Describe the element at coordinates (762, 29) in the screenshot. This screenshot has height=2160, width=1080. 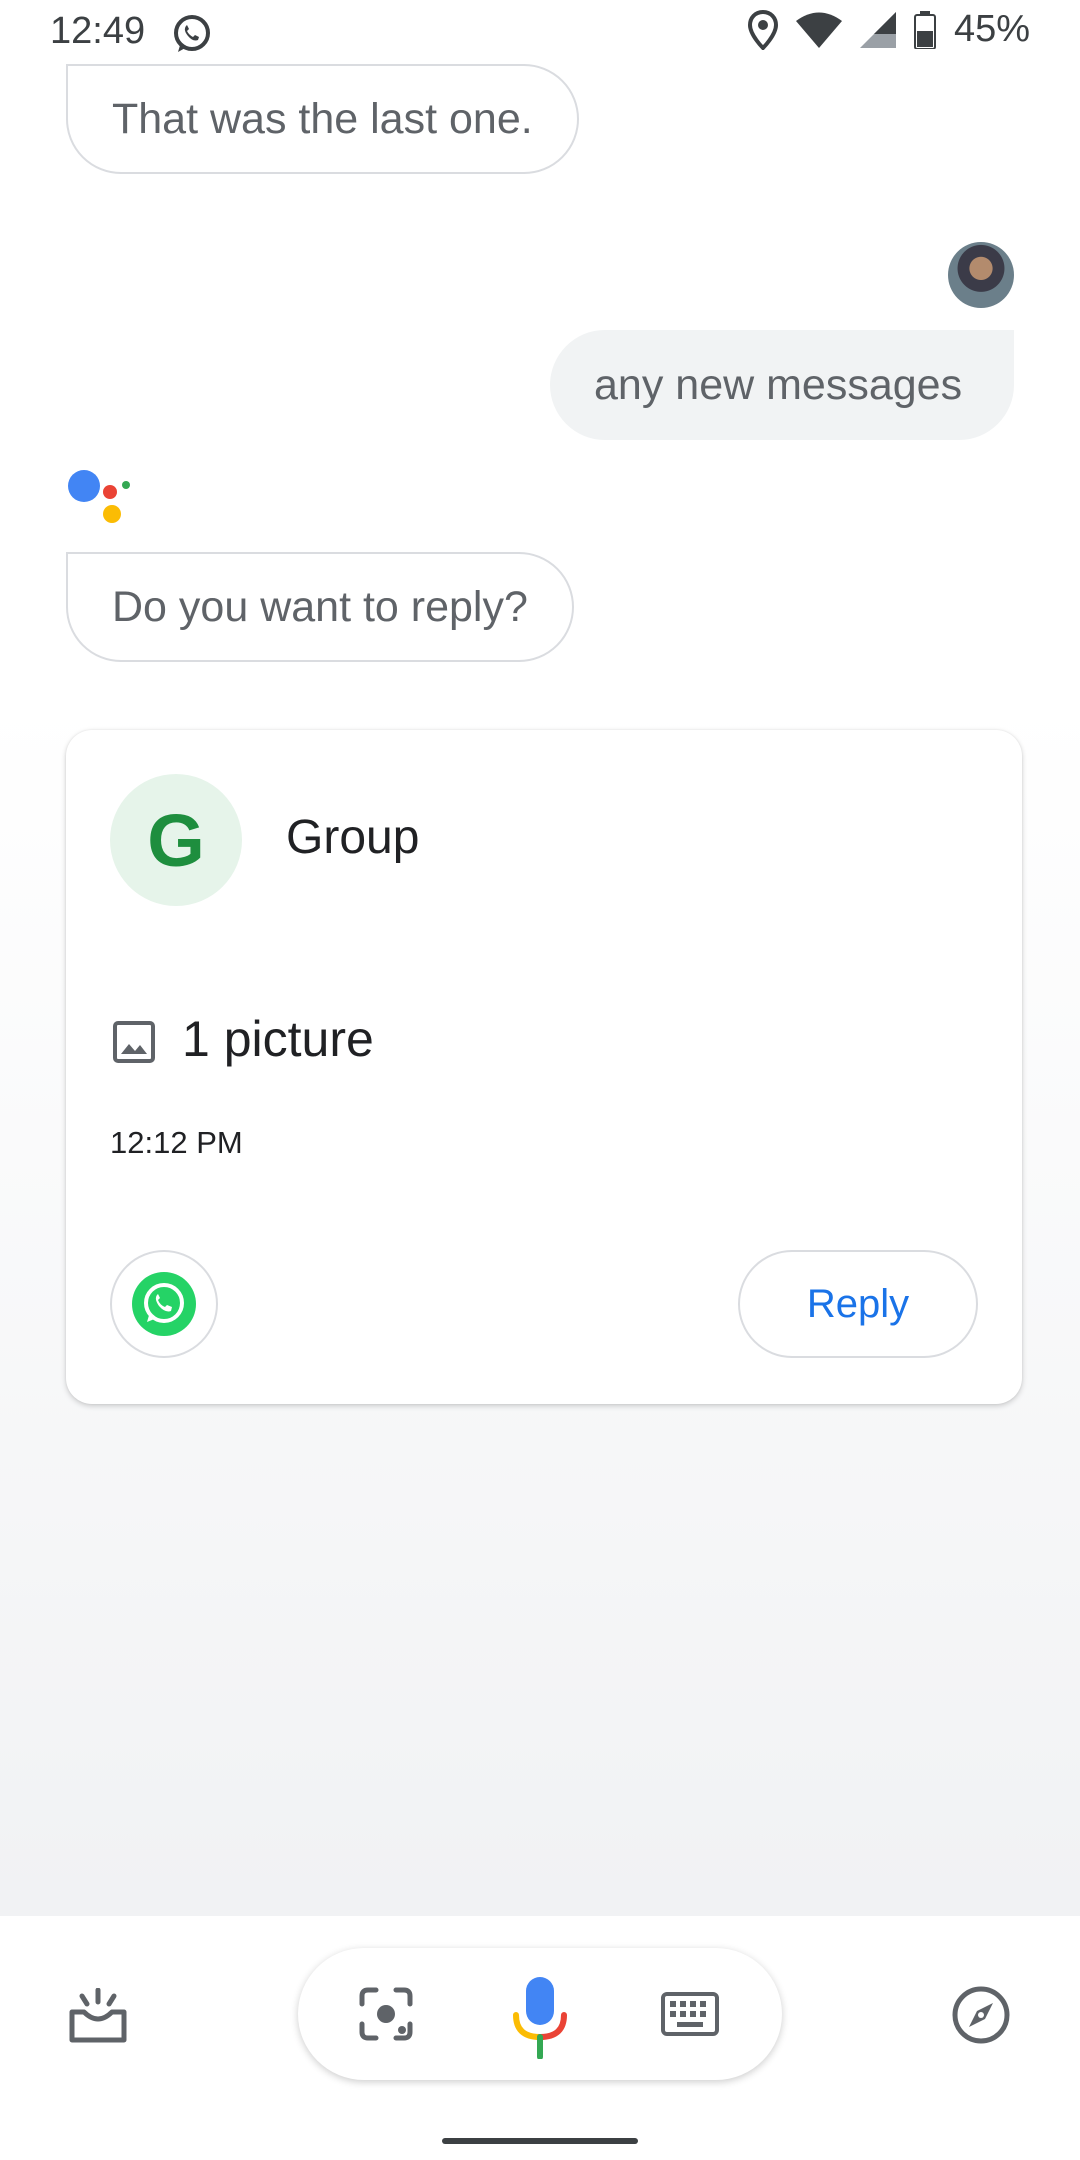
I see `location-icon` at that location.